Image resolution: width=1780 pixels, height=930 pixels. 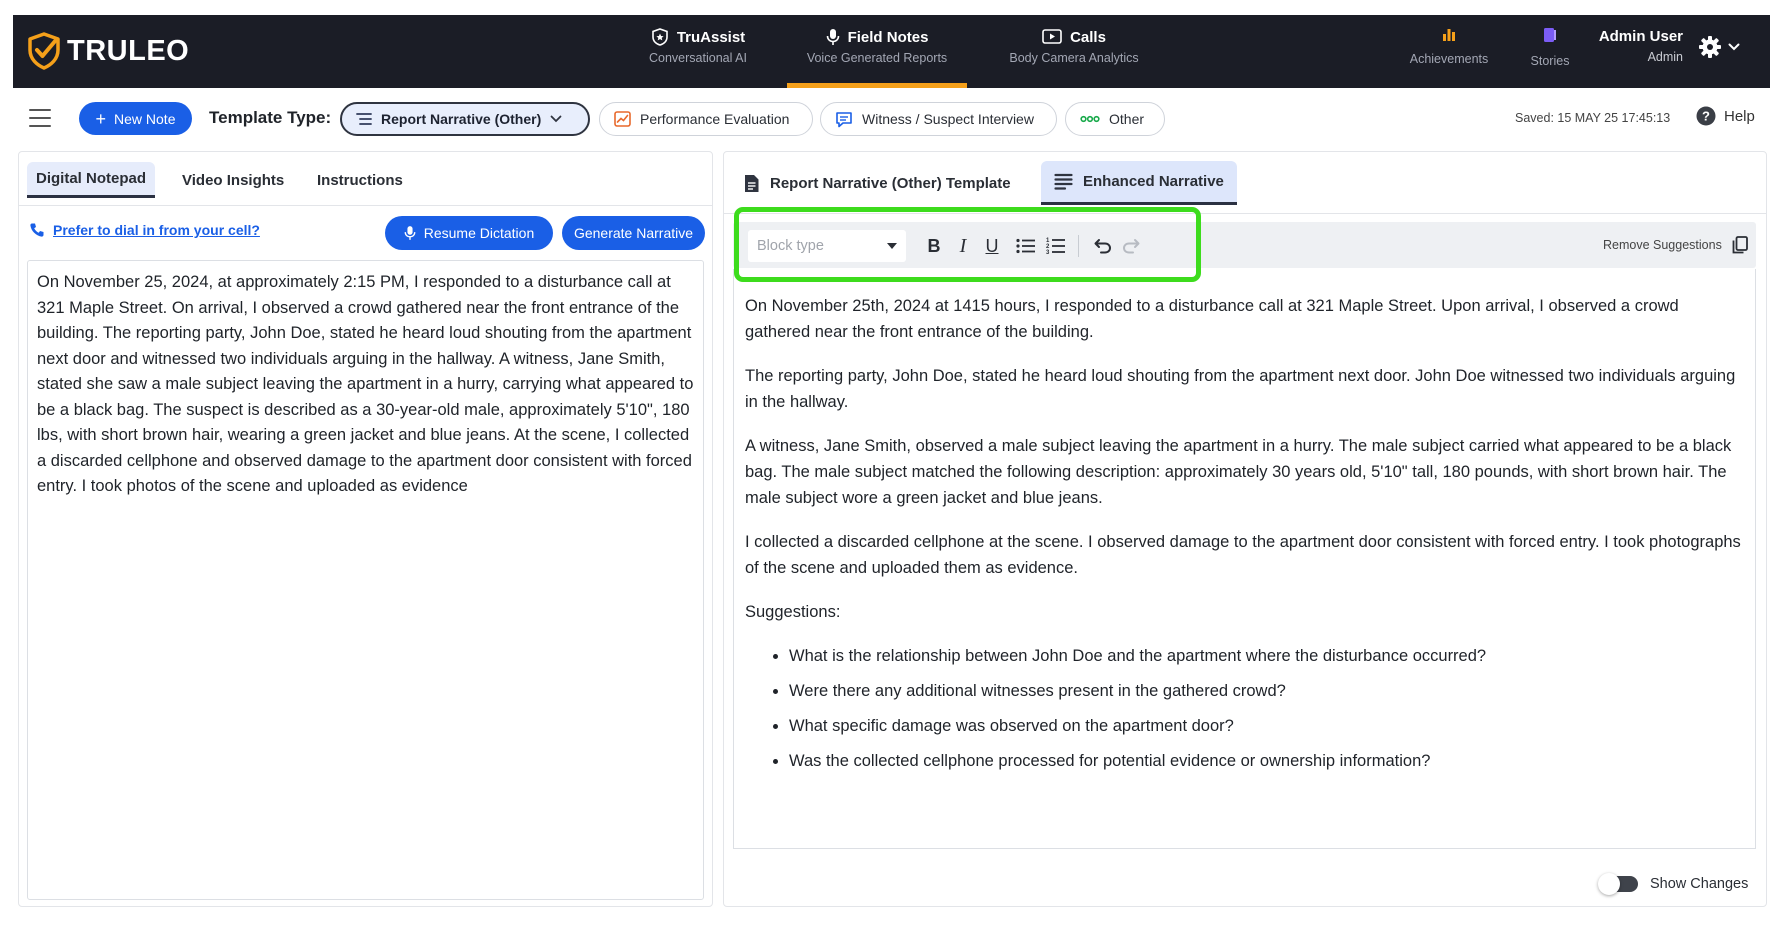 What do you see at coordinates (890, 183) in the screenshot?
I see `tab-label: Report Narrative (Other) Template` at bounding box center [890, 183].